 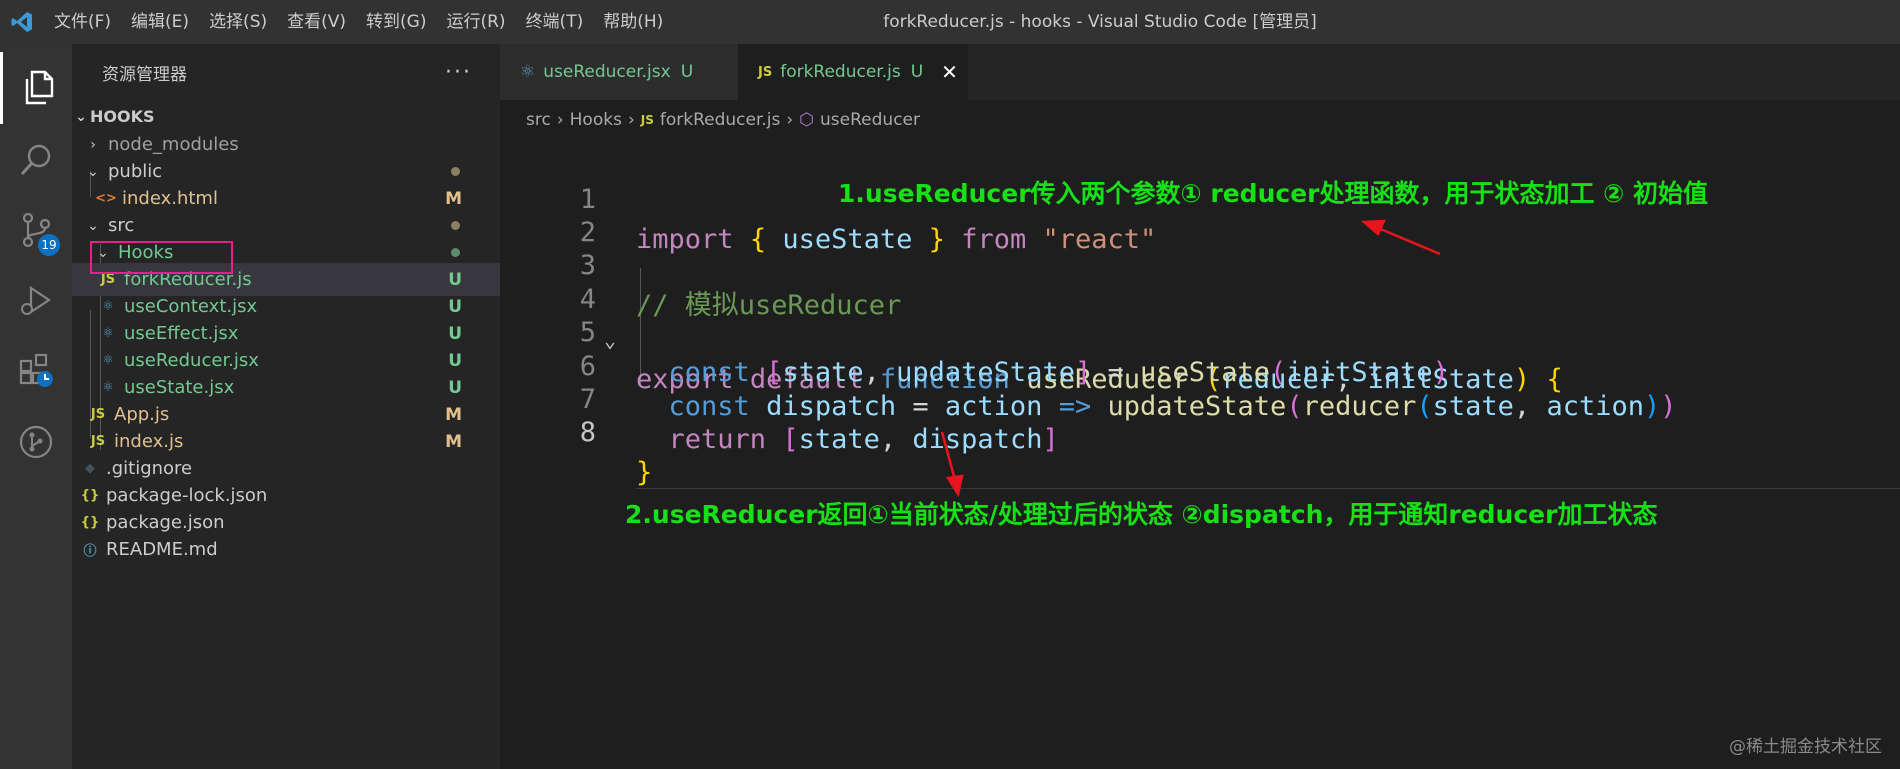 I want to click on arrow-bottom, so click(x=952, y=464).